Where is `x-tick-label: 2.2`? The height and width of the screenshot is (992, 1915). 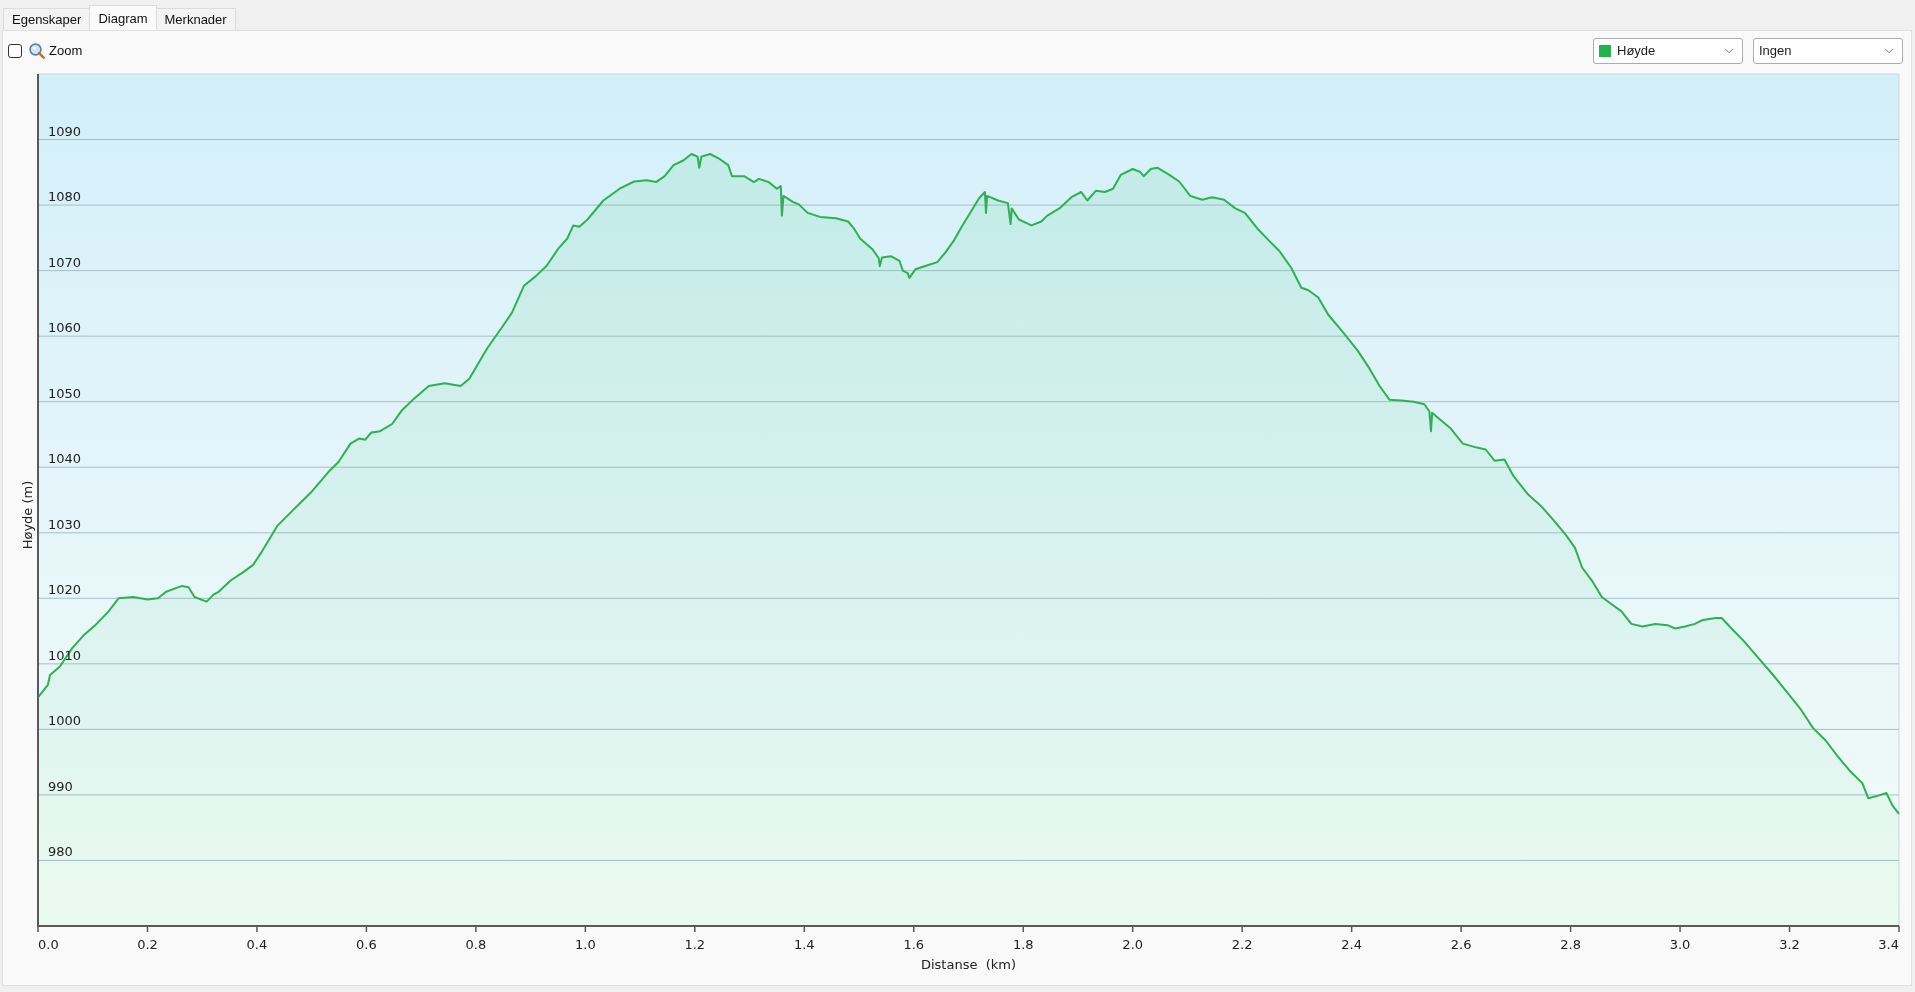
x-tick-label: 2.2 is located at coordinates (1242, 944).